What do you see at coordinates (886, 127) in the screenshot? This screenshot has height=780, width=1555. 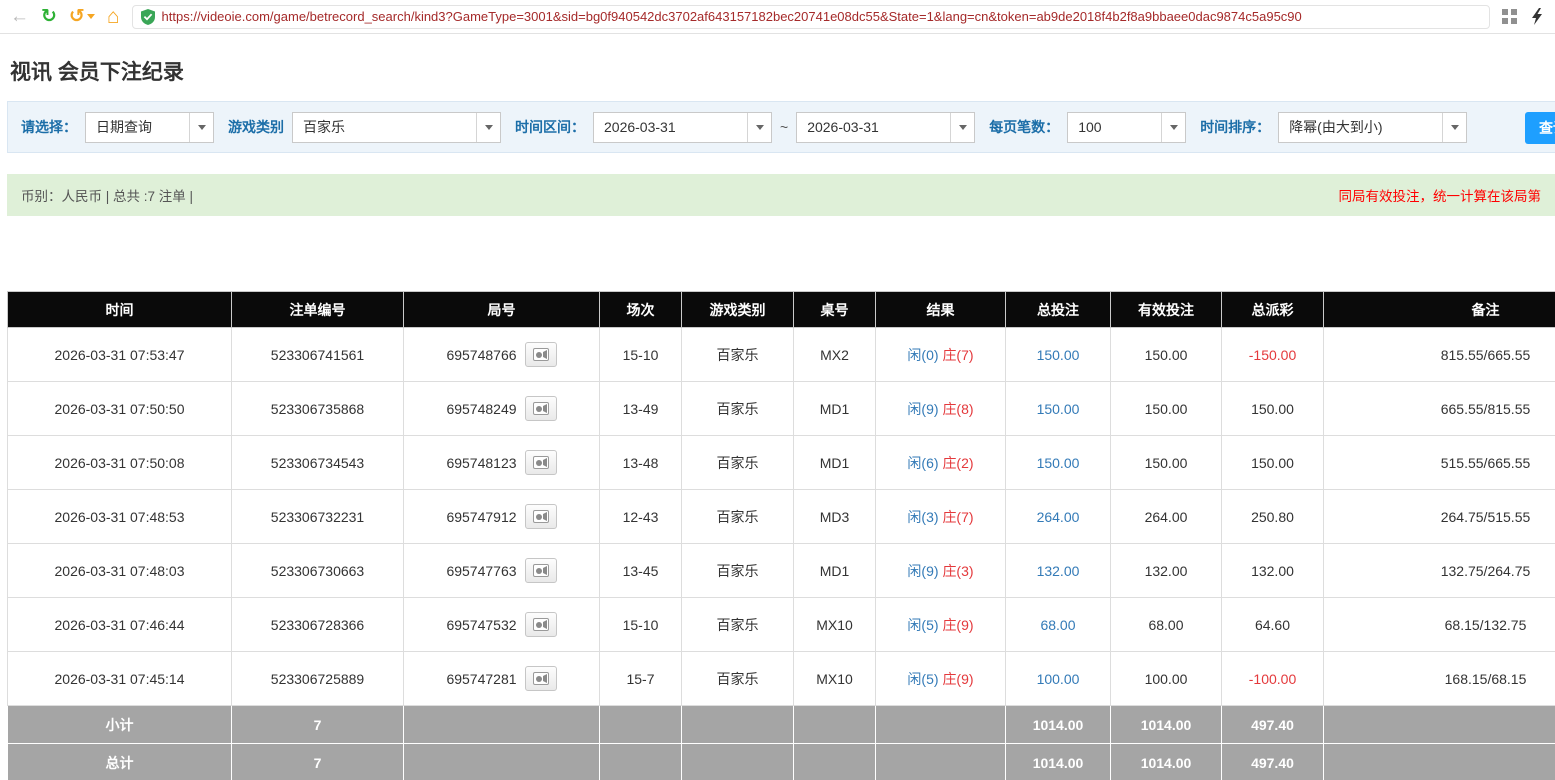 I see `date-to-select: 2026-03-31` at bounding box center [886, 127].